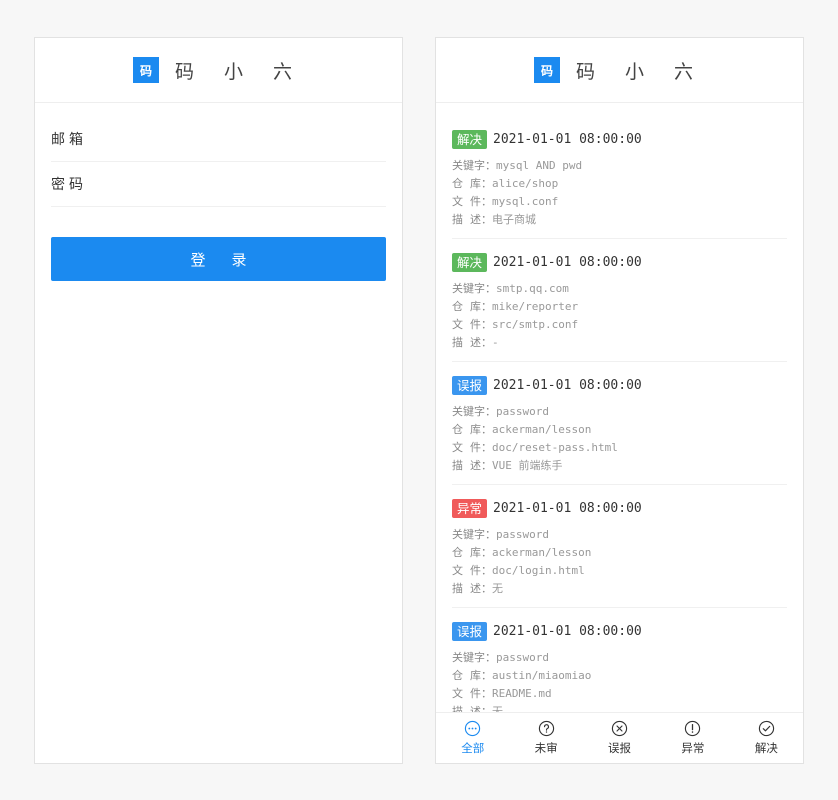 This screenshot has width=838, height=800. I want to click on file-row: 文 件： mysql.conf, so click(619, 202).